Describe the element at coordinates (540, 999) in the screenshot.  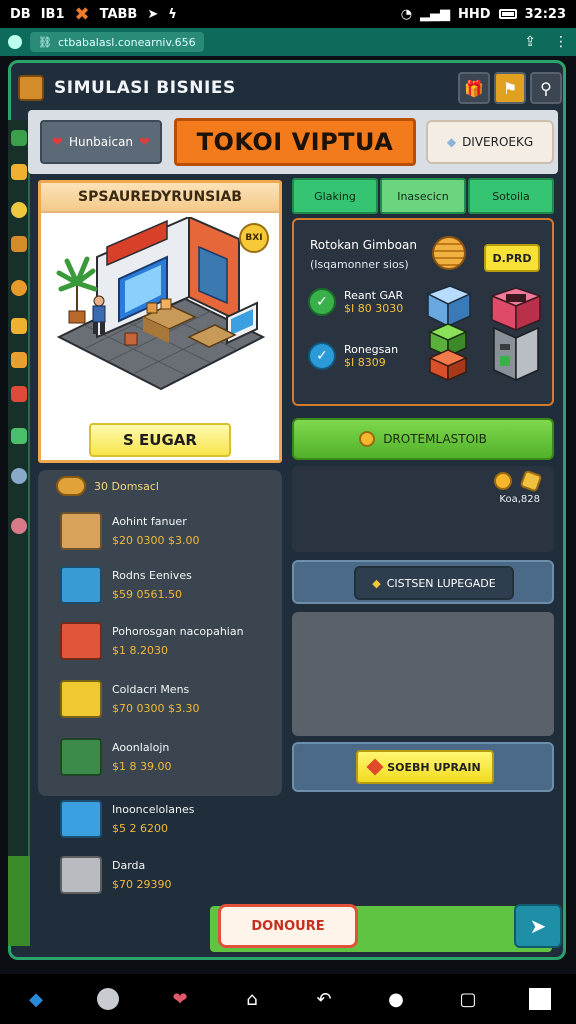
I see `qr-icon` at that location.